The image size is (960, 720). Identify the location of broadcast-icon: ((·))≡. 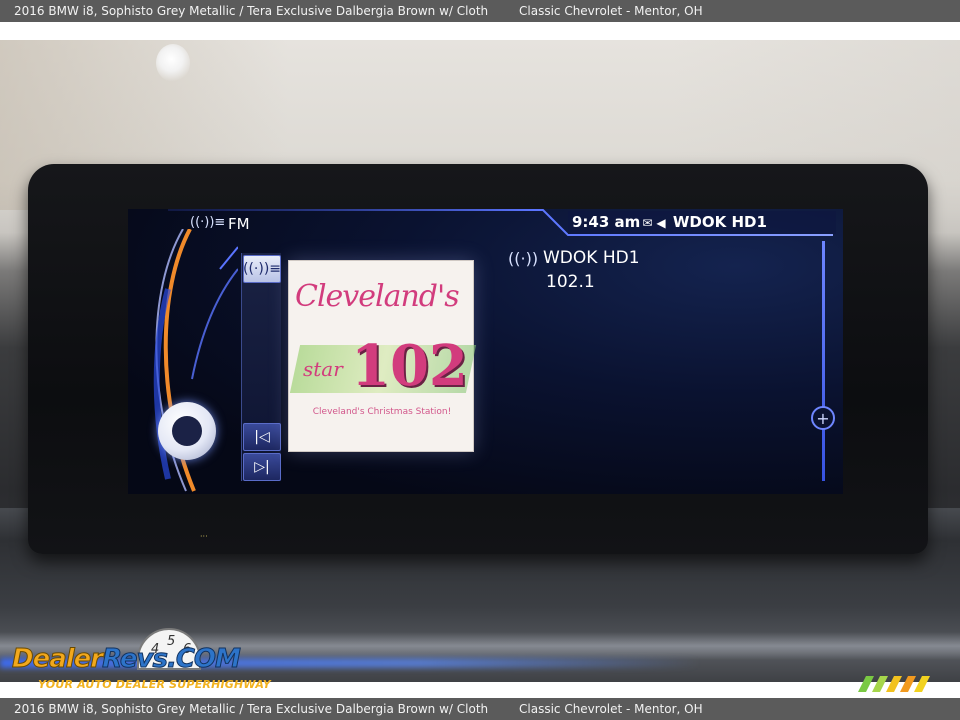
(208, 222).